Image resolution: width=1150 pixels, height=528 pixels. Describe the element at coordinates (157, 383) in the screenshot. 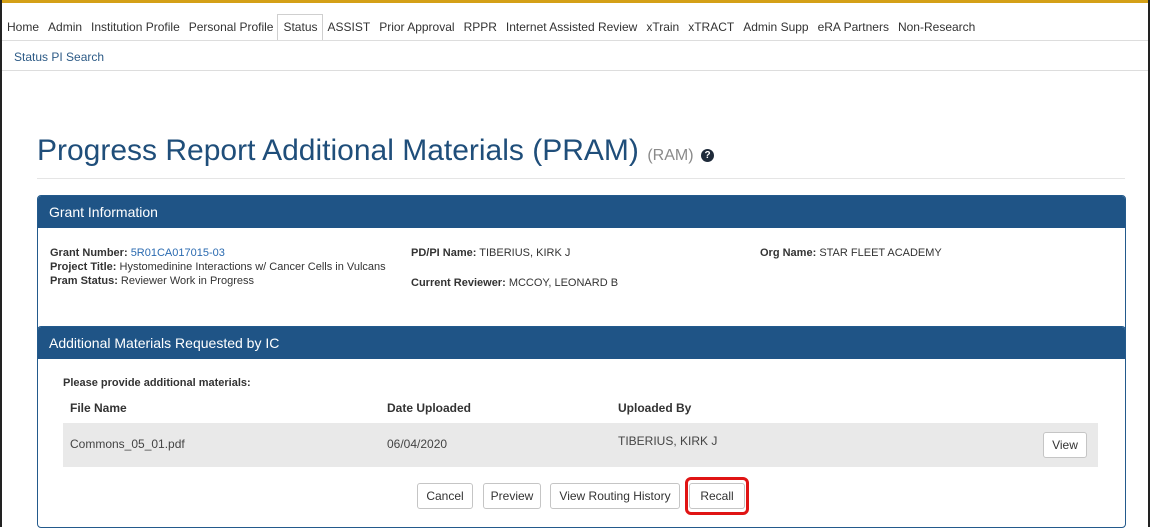

I see `materials-prompt: Please provide additional materials:` at that location.